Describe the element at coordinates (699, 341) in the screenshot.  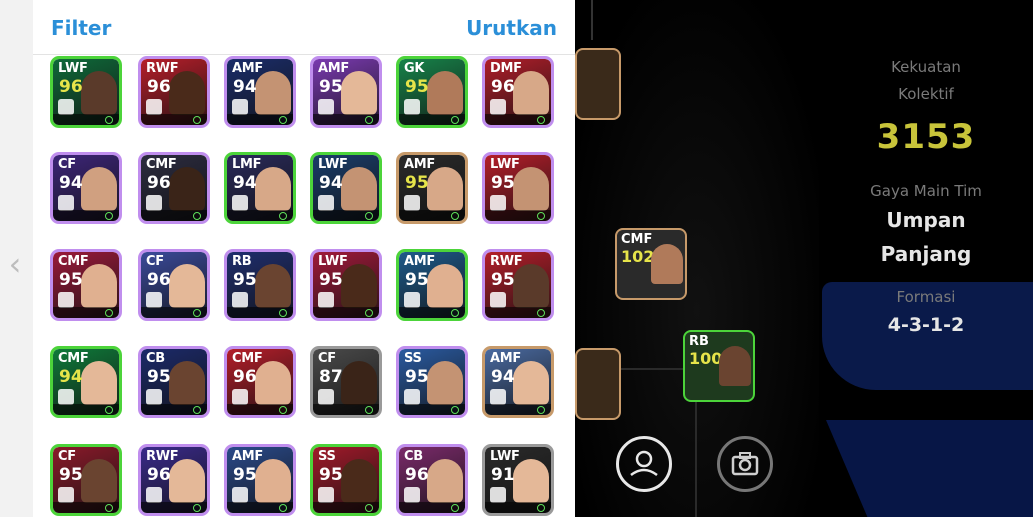
I see `position-label: RB` at that location.